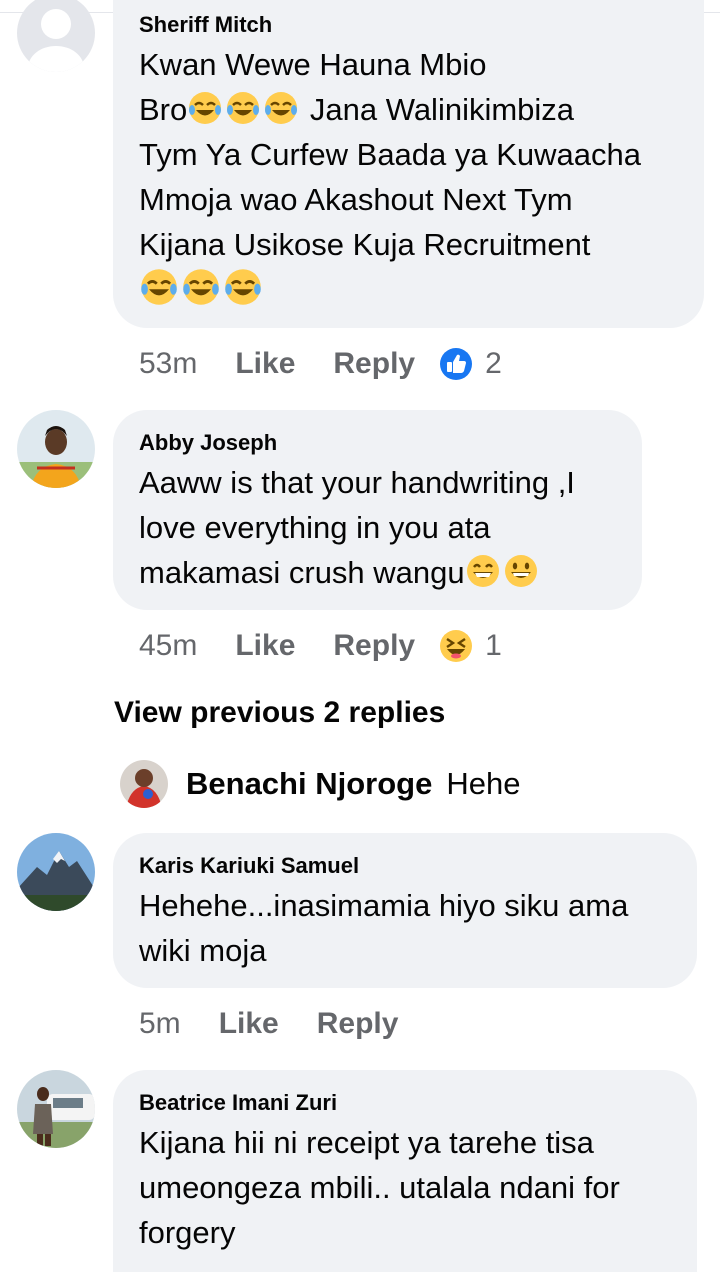 This screenshot has width=720, height=1272. Describe the element at coordinates (279, 713) in the screenshot. I see `view-previous-replies-link: View previous 2 replies` at that location.